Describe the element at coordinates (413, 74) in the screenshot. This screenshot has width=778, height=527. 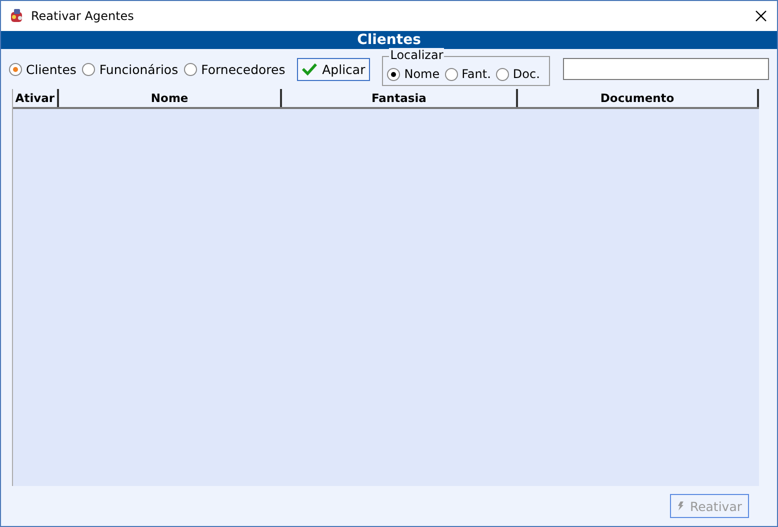
I see `radio-option: Nome` at that location.